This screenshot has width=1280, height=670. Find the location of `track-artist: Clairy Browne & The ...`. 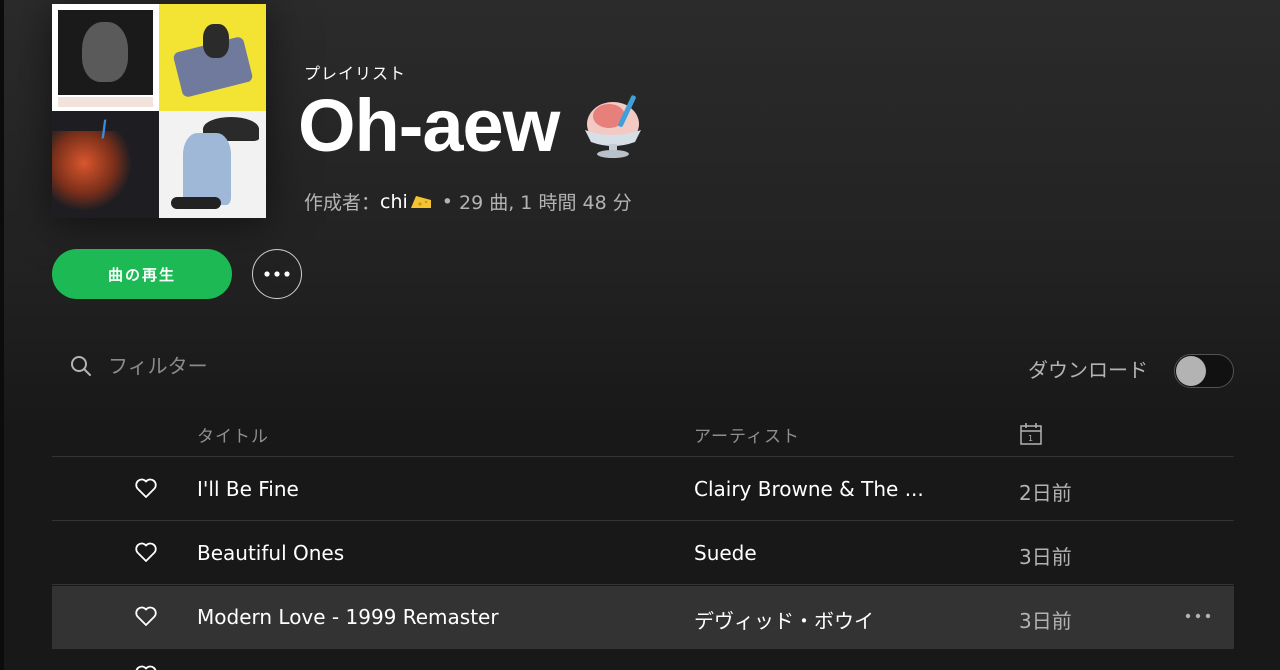

track-artist: Clairy Browne & The ... is located at coordinates (809, 489).